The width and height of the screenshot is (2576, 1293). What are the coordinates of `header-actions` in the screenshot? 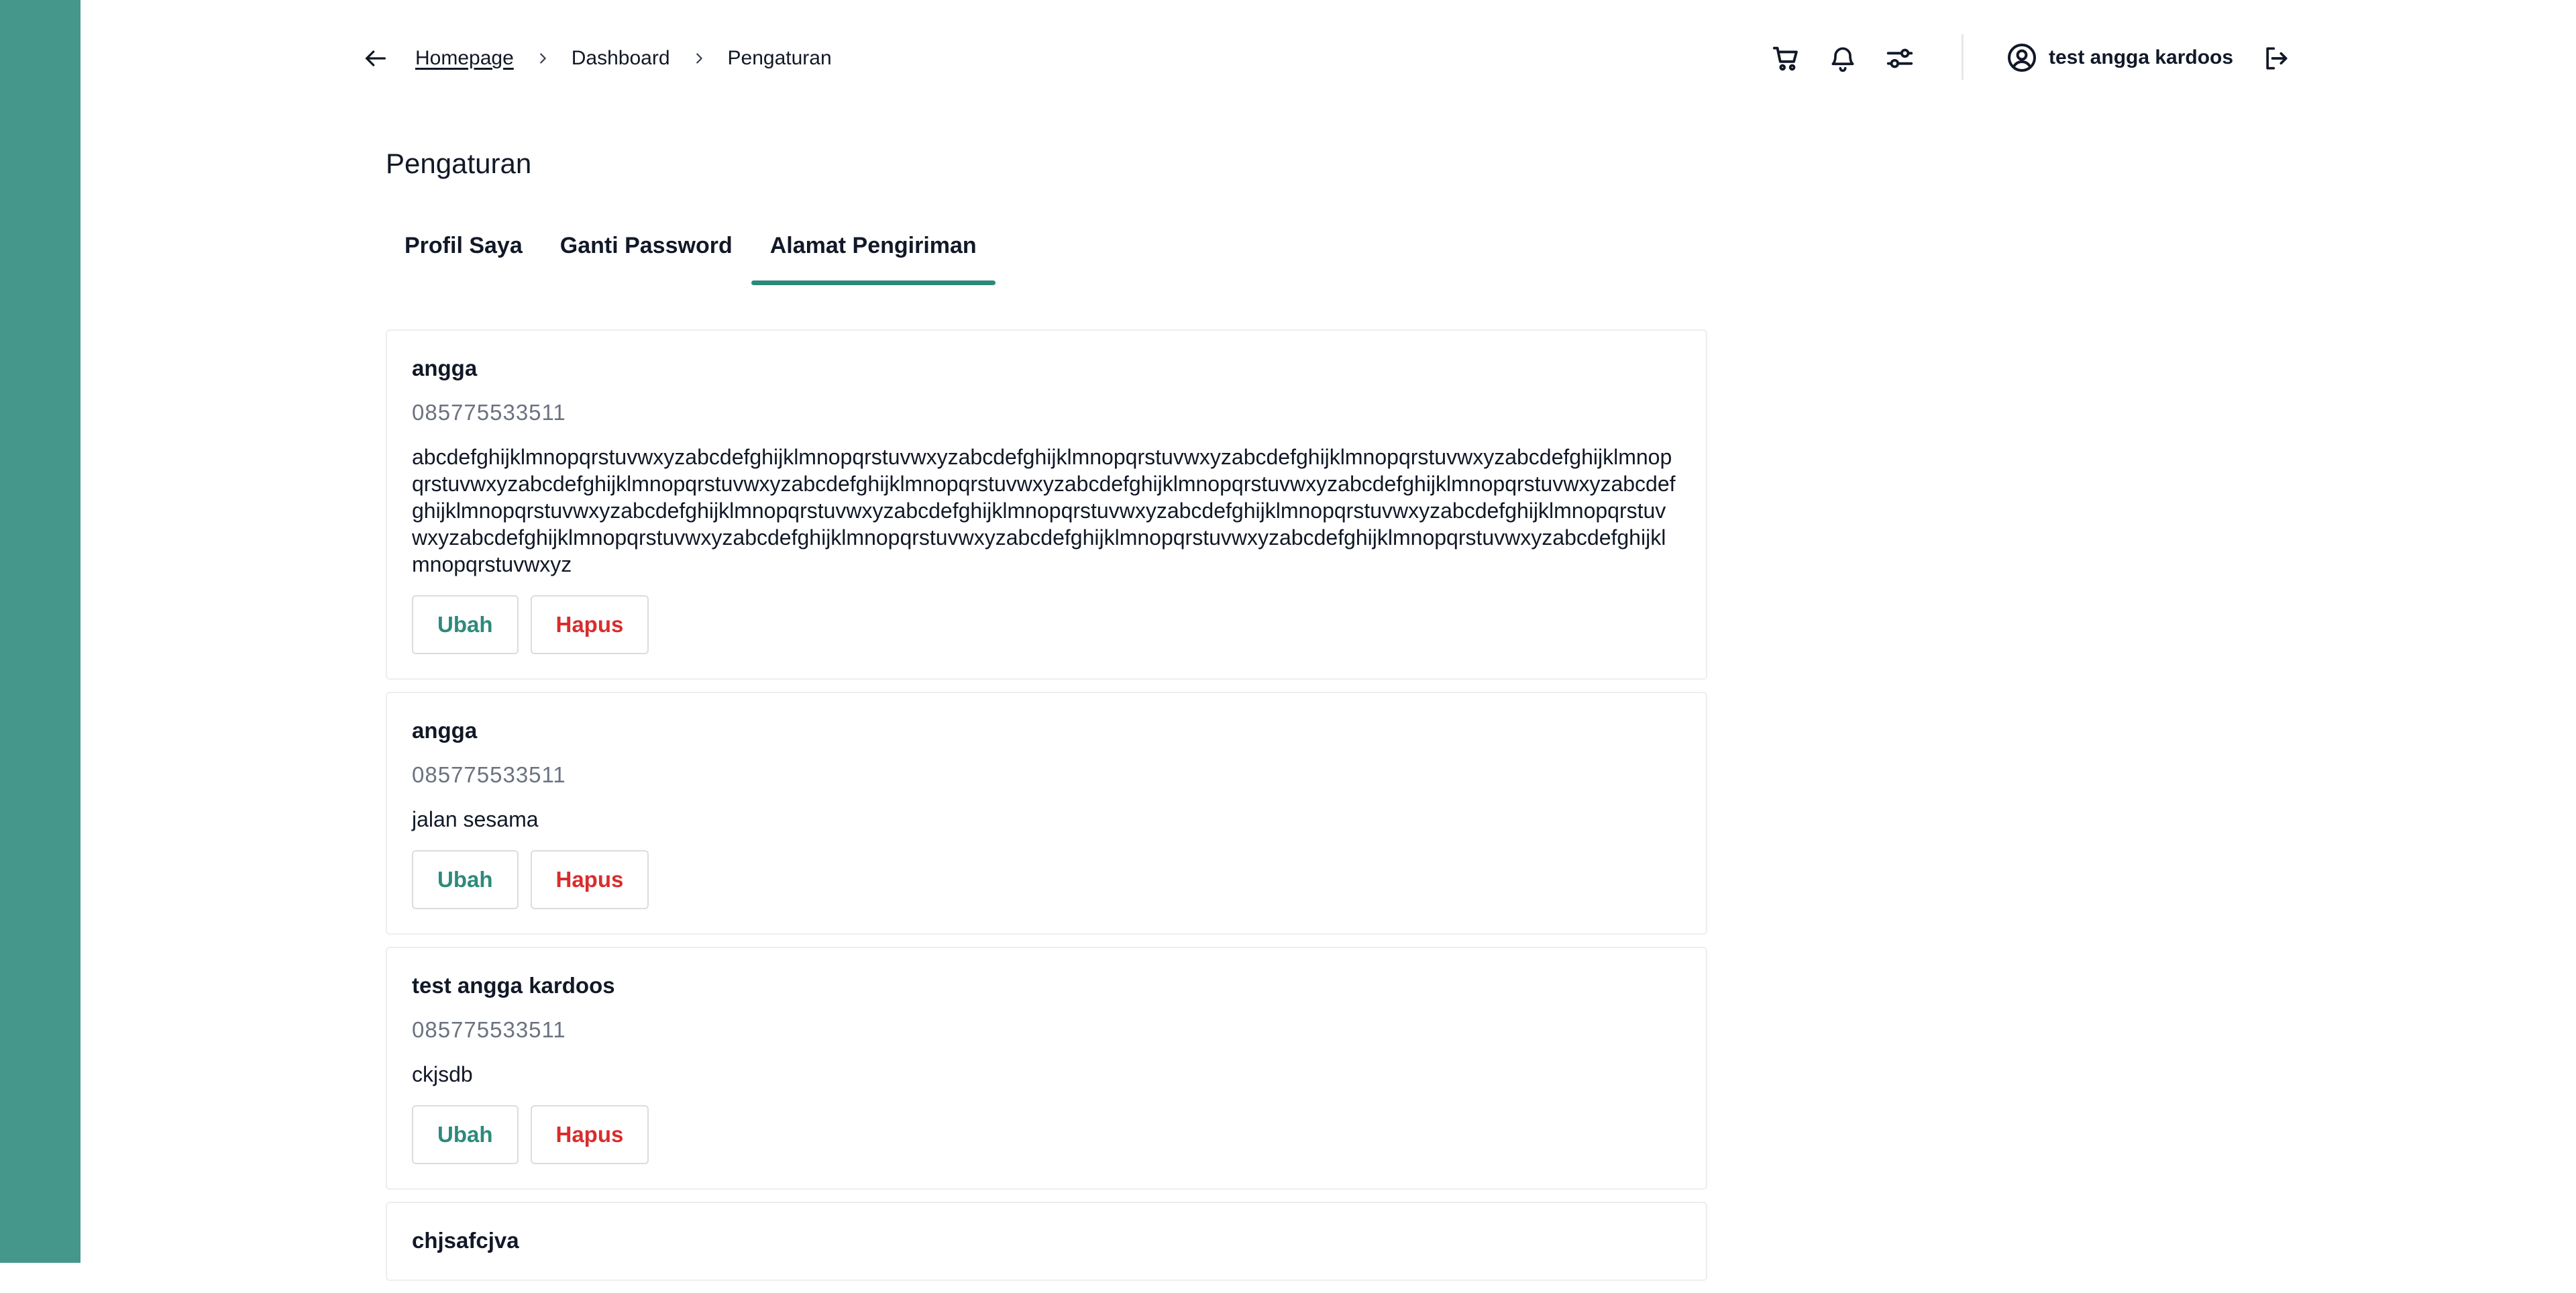 It's located at (1851, 58).